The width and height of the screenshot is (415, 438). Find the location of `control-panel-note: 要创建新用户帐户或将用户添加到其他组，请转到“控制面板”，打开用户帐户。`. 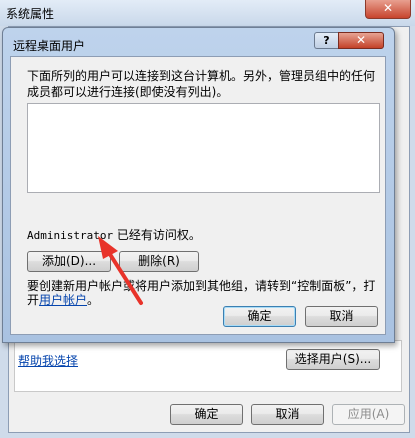

control-panel-note: 要创建新用户帐户或将用户添加到其他组，请转到“控制面板”，打开用户帐户。 is located at coordinates (205, 293).